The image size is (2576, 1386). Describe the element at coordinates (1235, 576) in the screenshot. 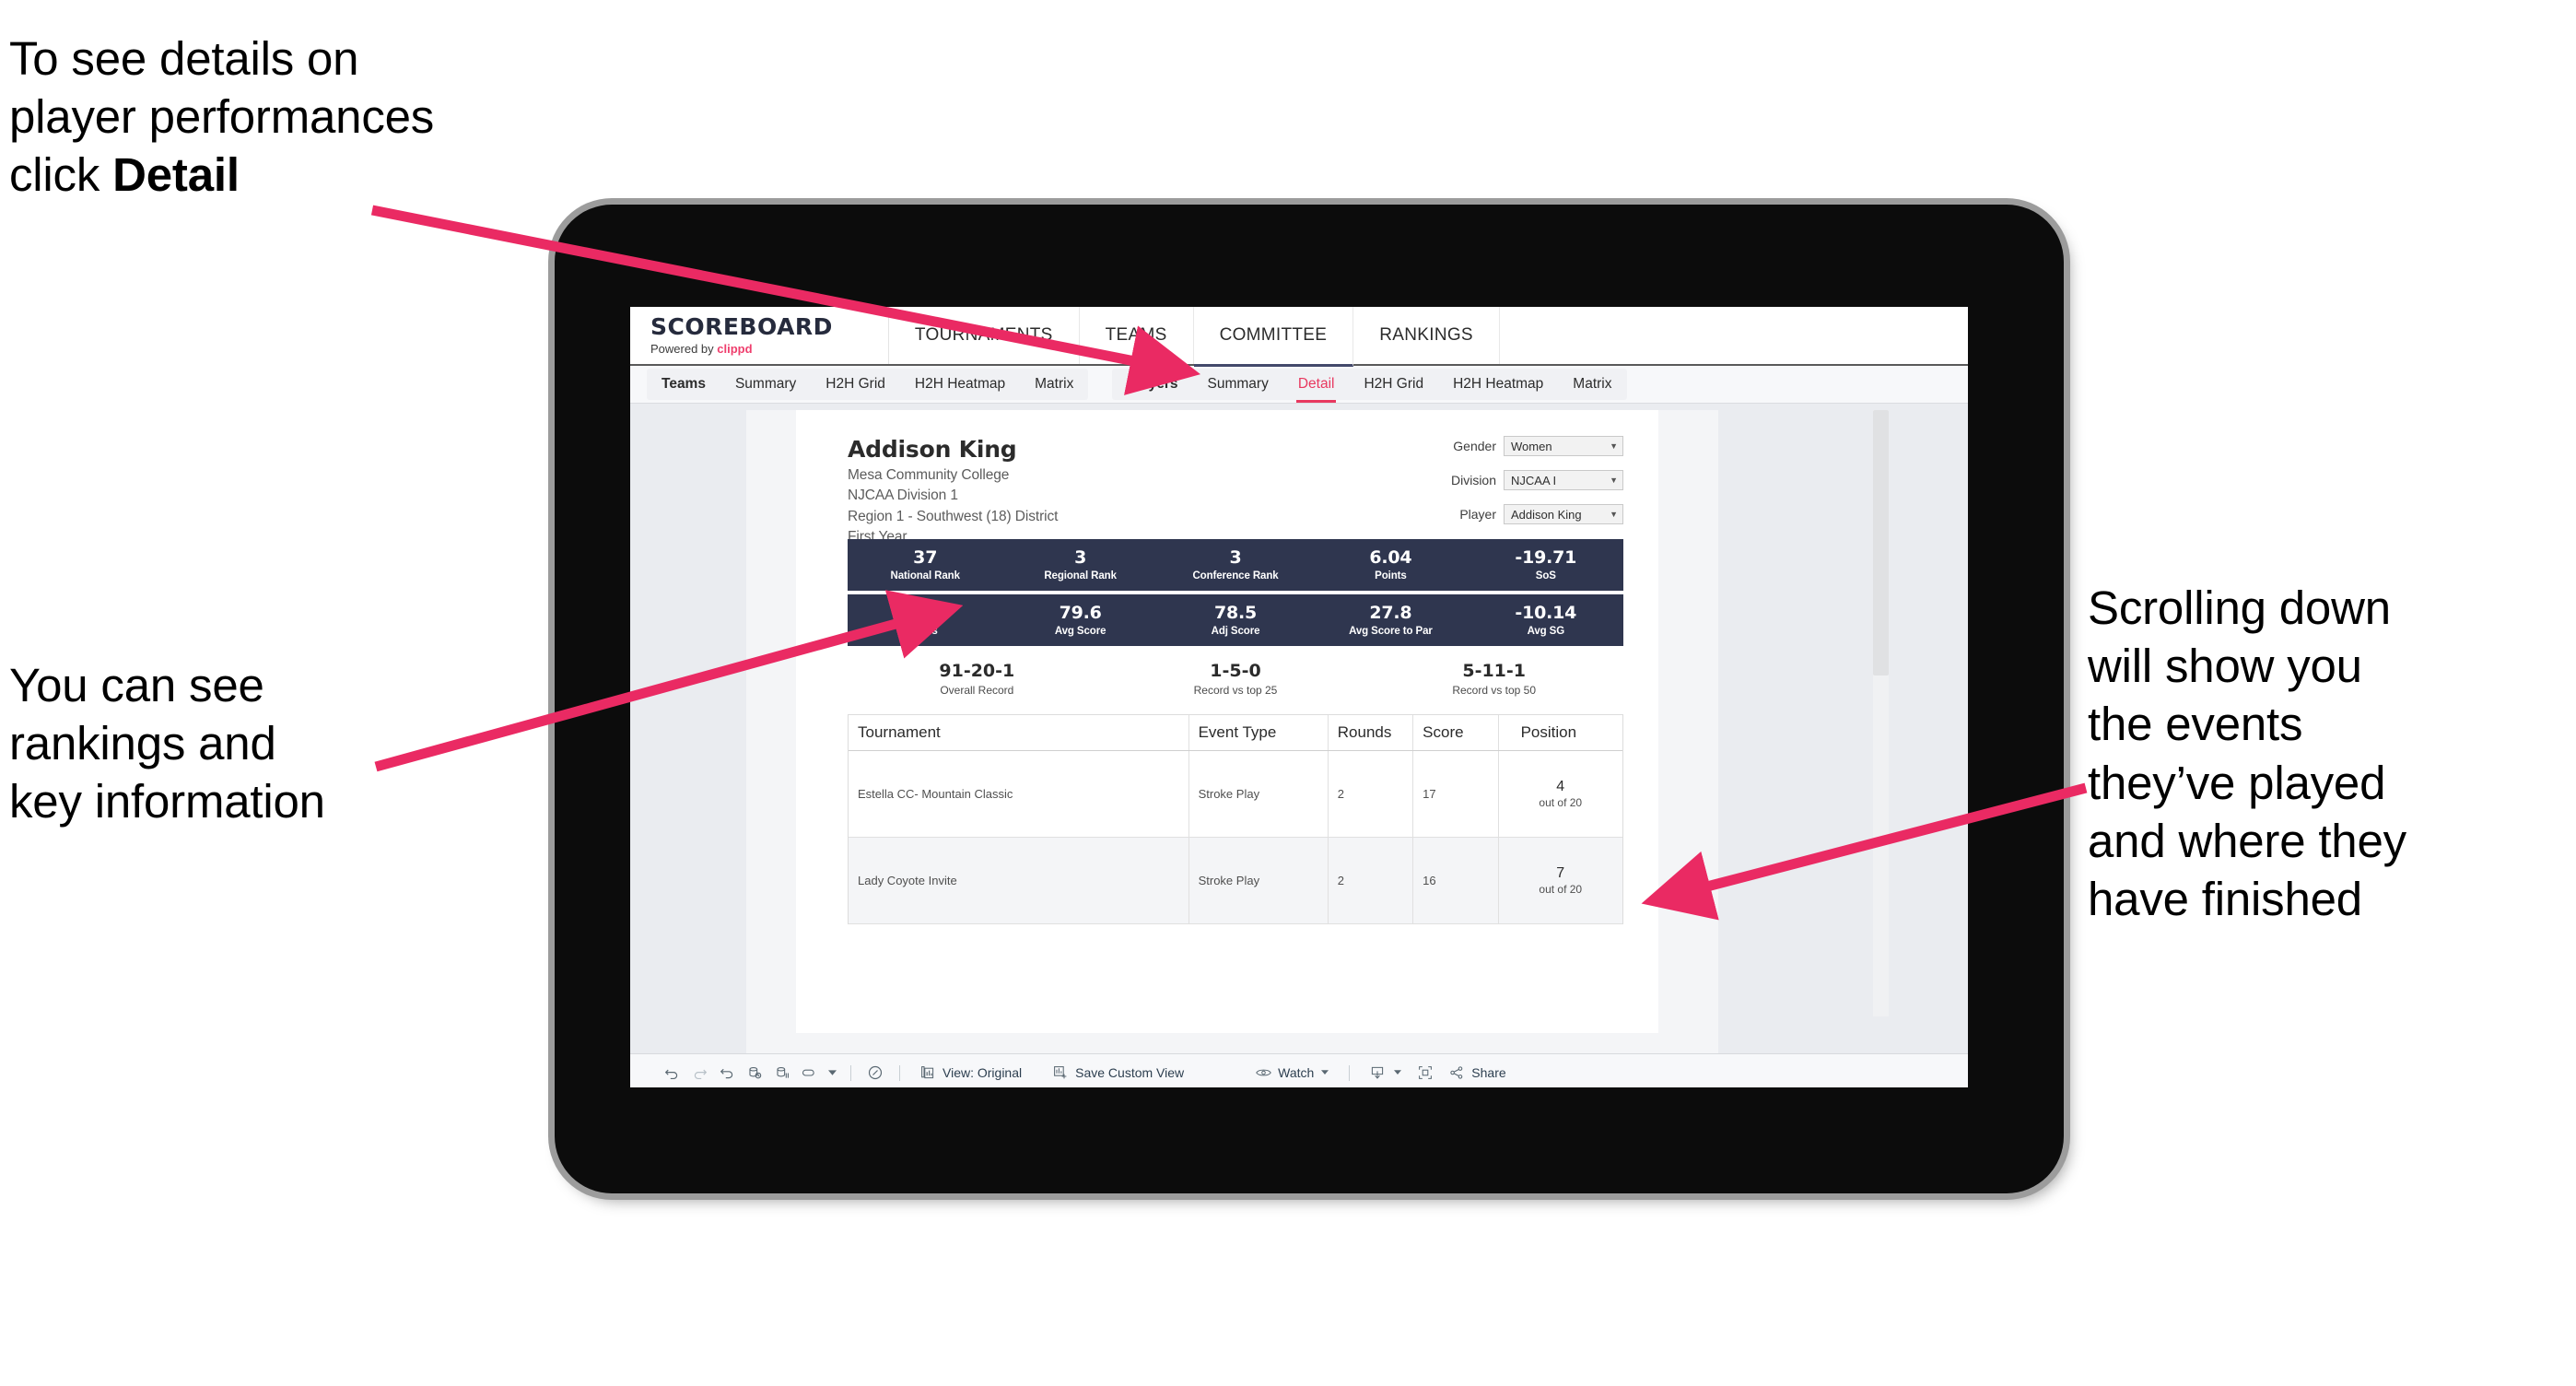

I see `stat-conference-rank-label: Conference Rank` at that location.